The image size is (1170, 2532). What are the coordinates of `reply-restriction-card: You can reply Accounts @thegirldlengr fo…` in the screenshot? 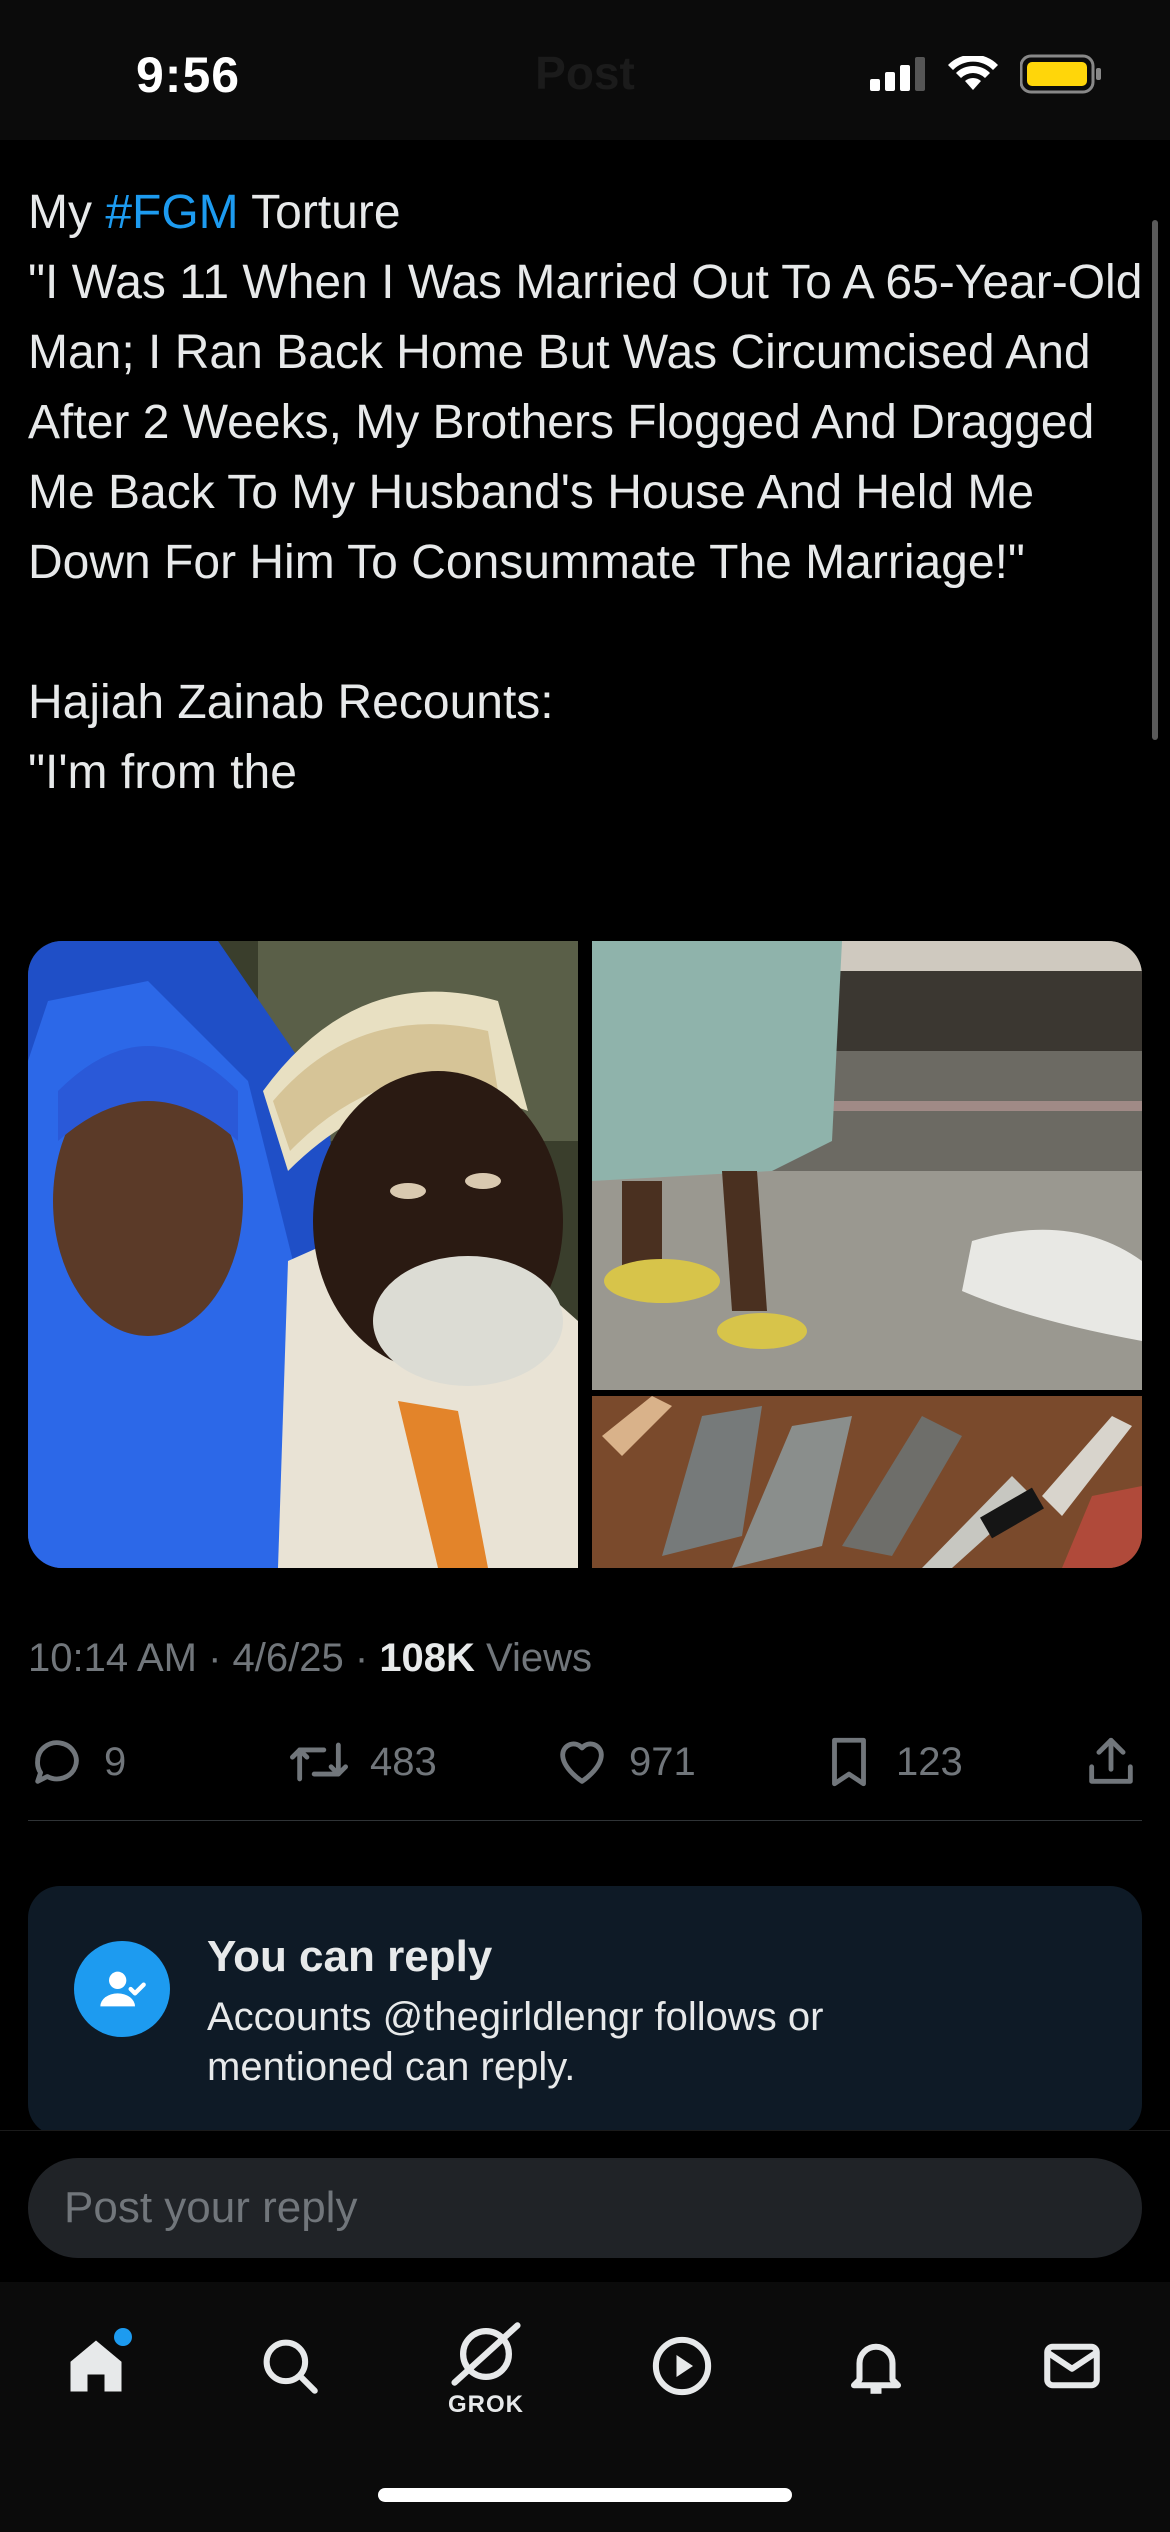 It's located at (585, 2011).